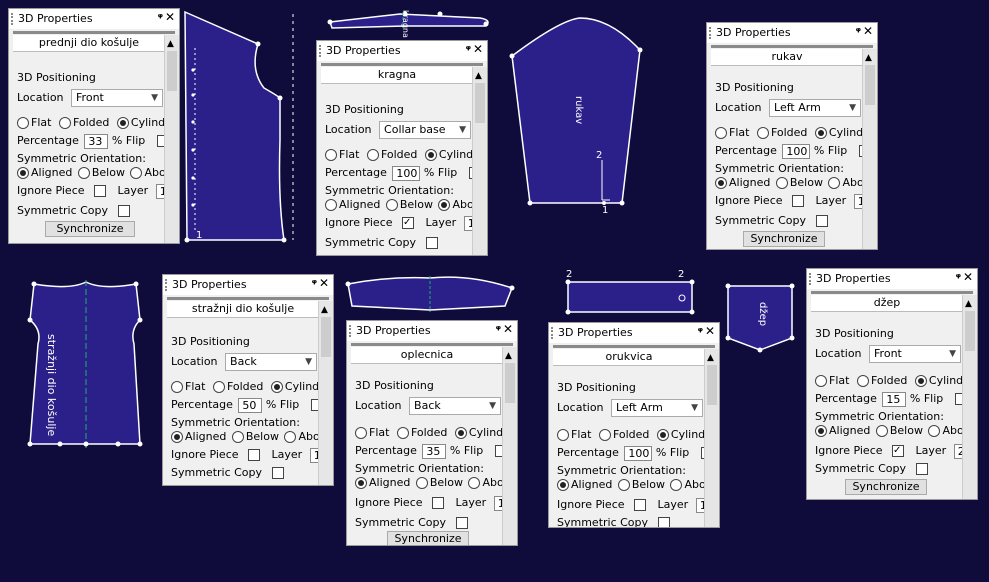 The width and height of the screenshot is (989, 582). I want to click on percentage-input: 15, so click(894, 399).